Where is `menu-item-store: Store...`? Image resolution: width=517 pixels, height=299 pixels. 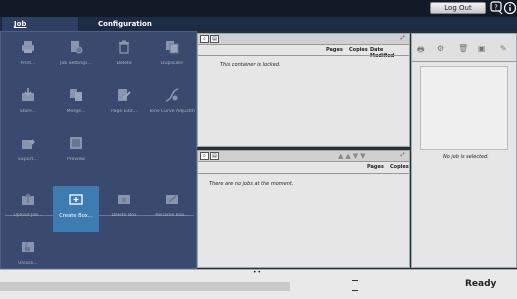
menu-item-store: Store... is located at coordinates (28, 105).